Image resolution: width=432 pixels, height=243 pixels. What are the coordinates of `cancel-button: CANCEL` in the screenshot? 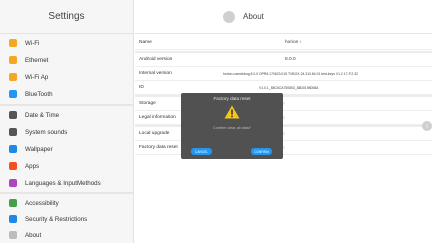 It's located at (201, 151).